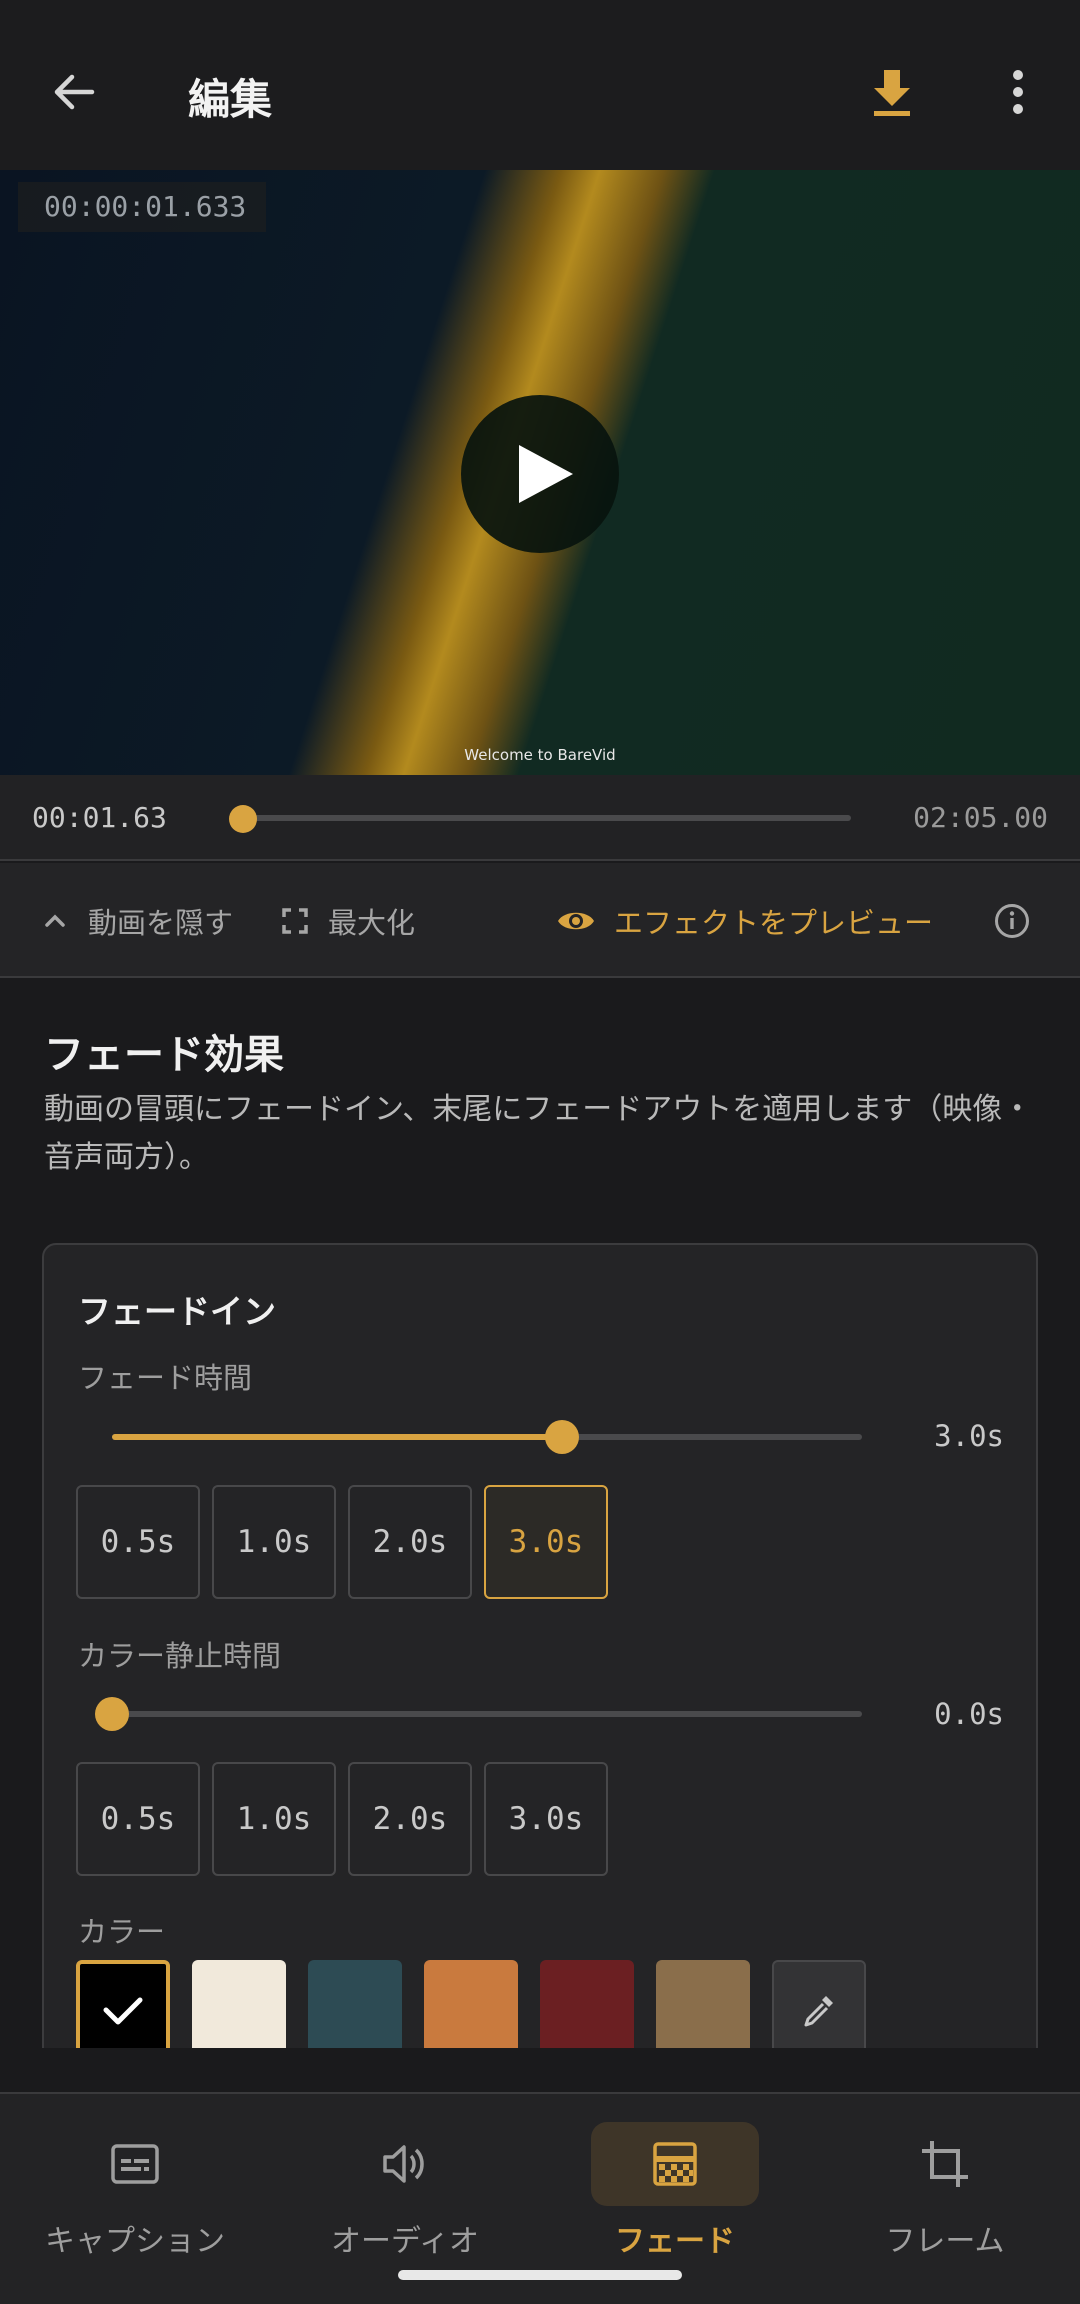 This screenshot has height=2304, width=1080. I want to click on nav-label: オーディオ, so click(405, 2241).